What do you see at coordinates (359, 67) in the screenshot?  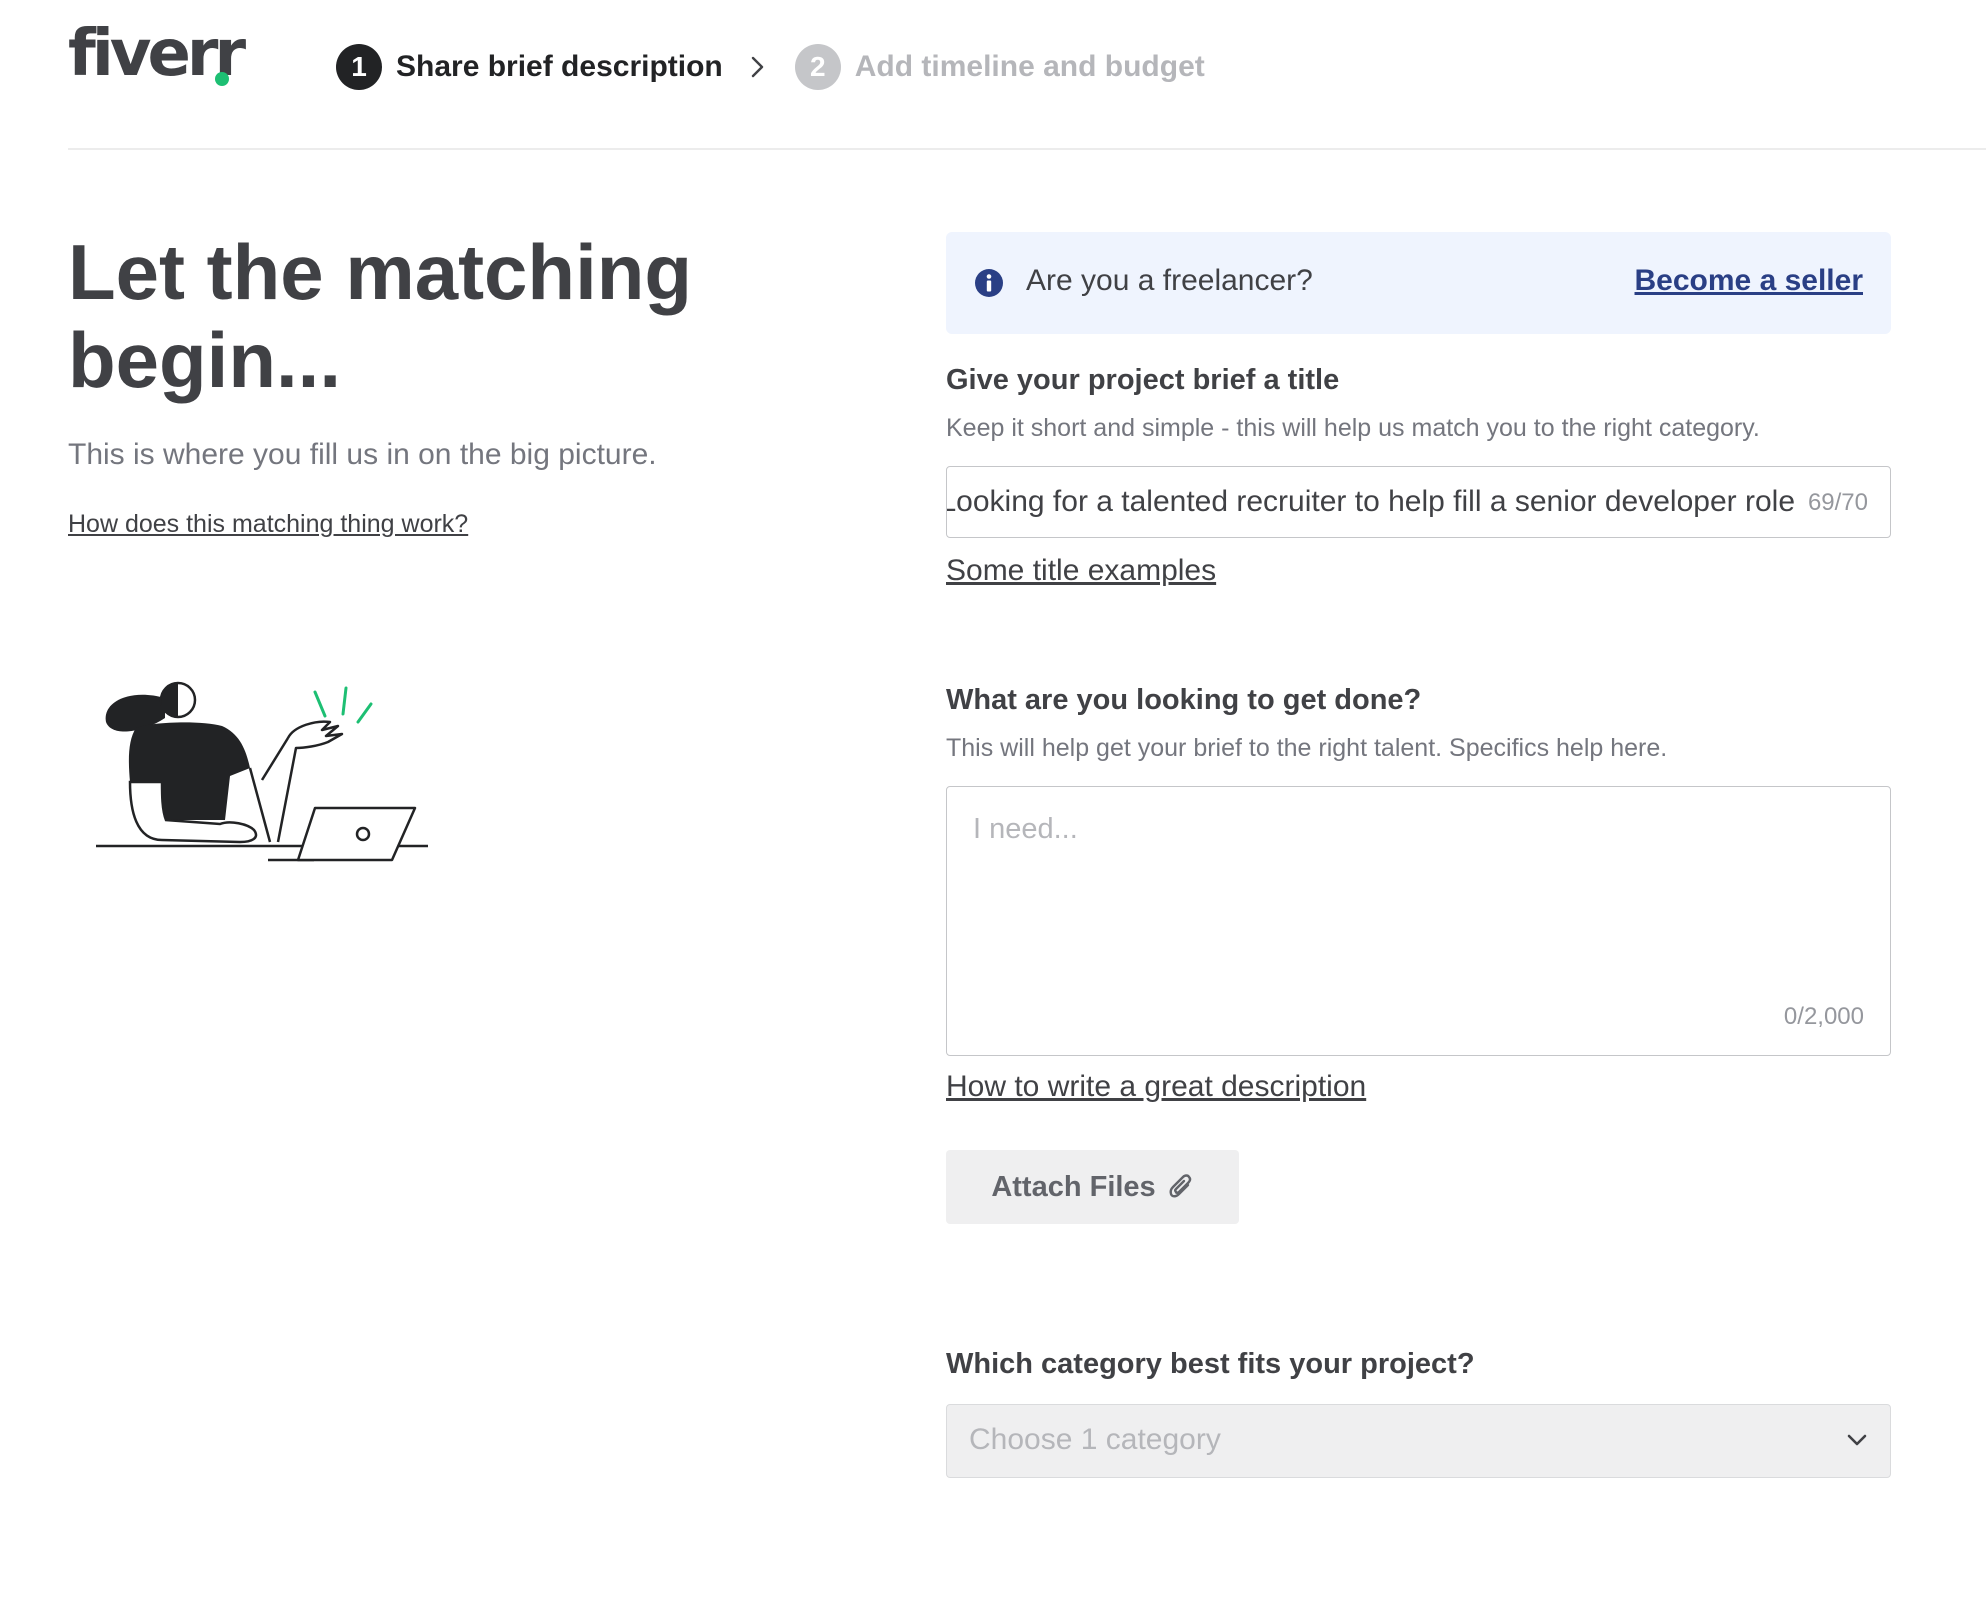 I see `step-1-number: 1` at bounding box center [359, 67].